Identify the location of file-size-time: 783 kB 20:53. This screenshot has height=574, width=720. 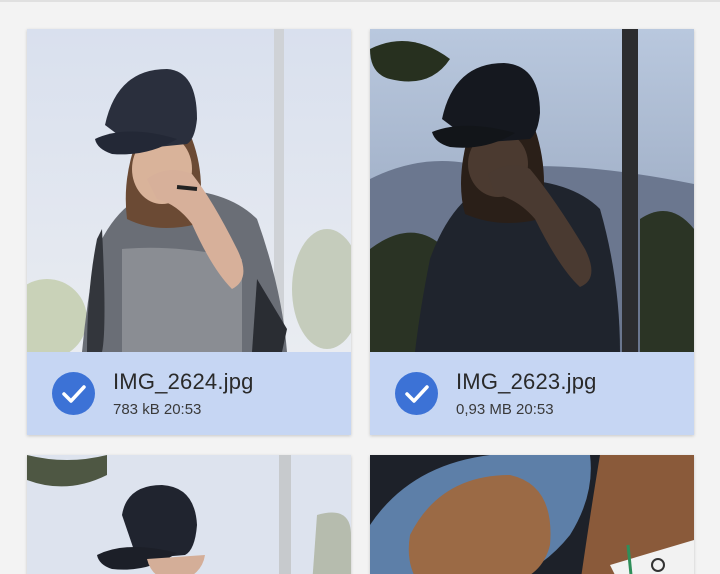
(157, 409).